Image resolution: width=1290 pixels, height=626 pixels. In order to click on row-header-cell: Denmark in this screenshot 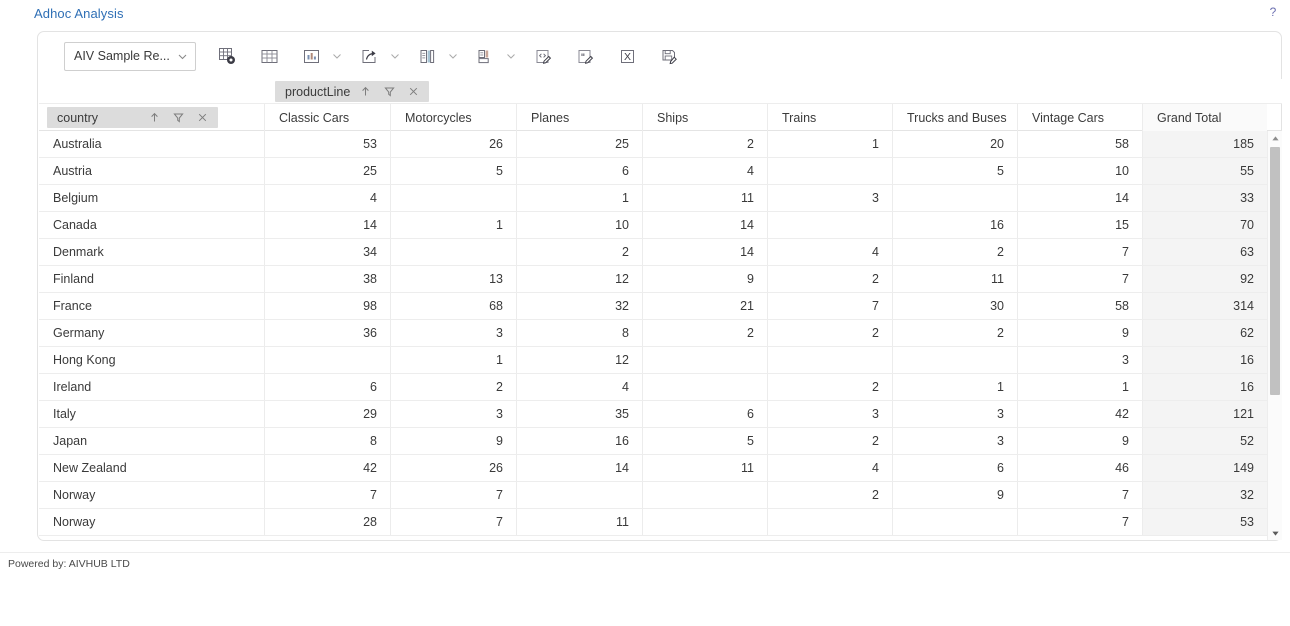, I will do `click(151, 252)`.